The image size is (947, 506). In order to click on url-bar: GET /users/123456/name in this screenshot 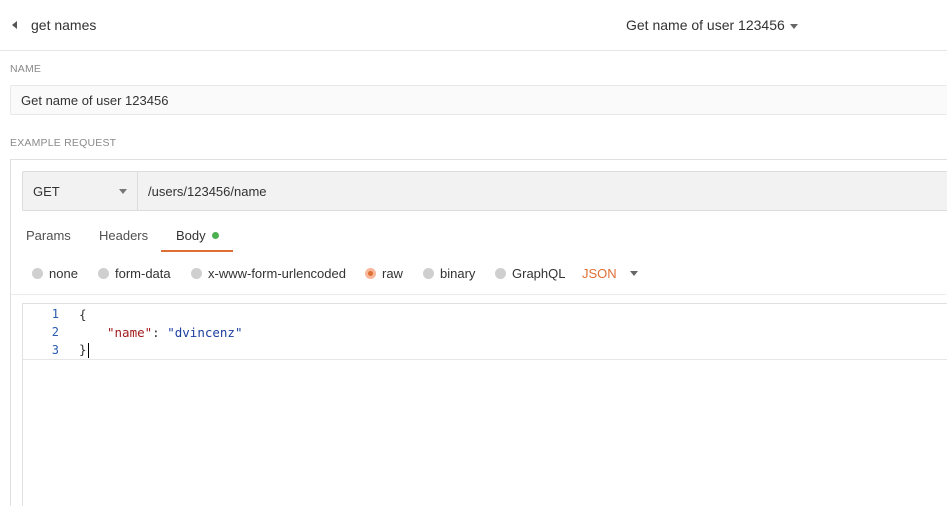, I will do `click(484, 191)`.